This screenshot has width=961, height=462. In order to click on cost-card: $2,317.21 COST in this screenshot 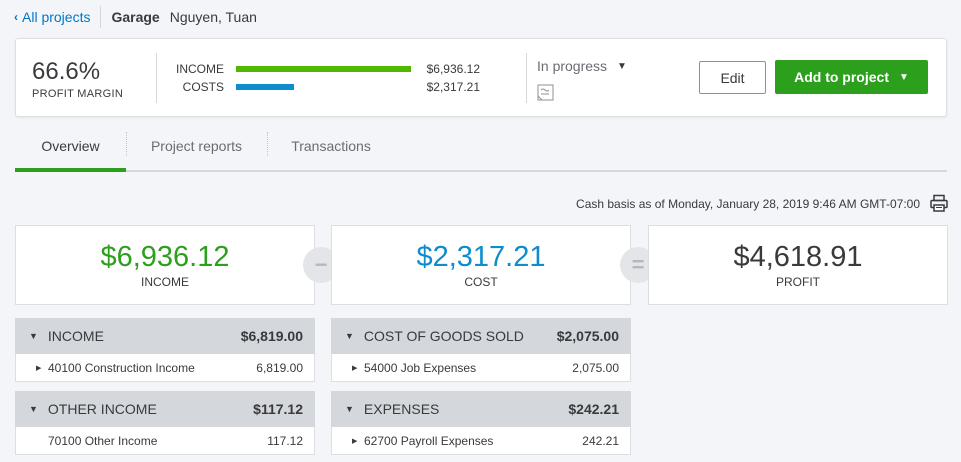, I will do `click(481, 265)`.